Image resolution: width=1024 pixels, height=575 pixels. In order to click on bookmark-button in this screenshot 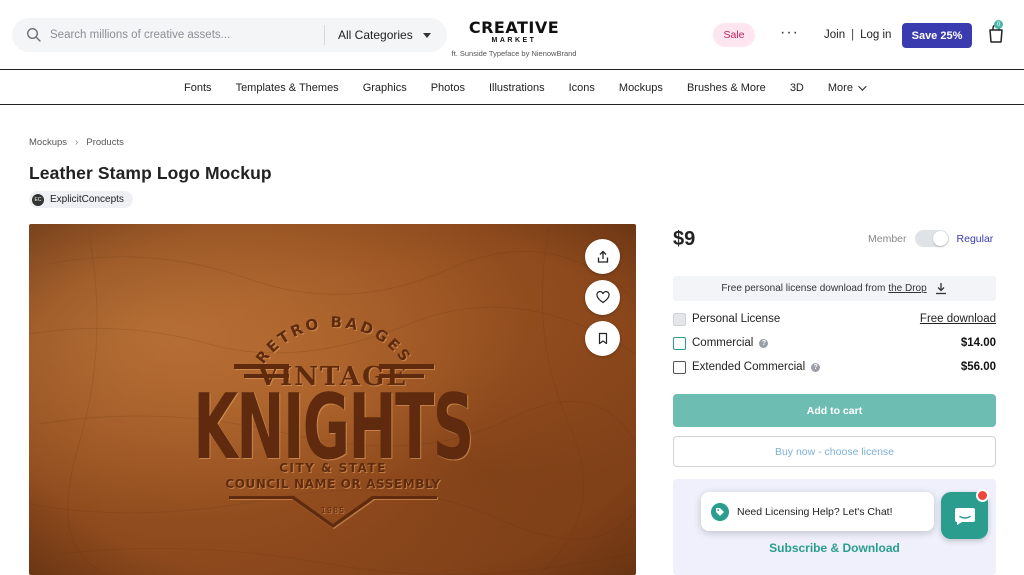, I will do `click(602, 338)`.